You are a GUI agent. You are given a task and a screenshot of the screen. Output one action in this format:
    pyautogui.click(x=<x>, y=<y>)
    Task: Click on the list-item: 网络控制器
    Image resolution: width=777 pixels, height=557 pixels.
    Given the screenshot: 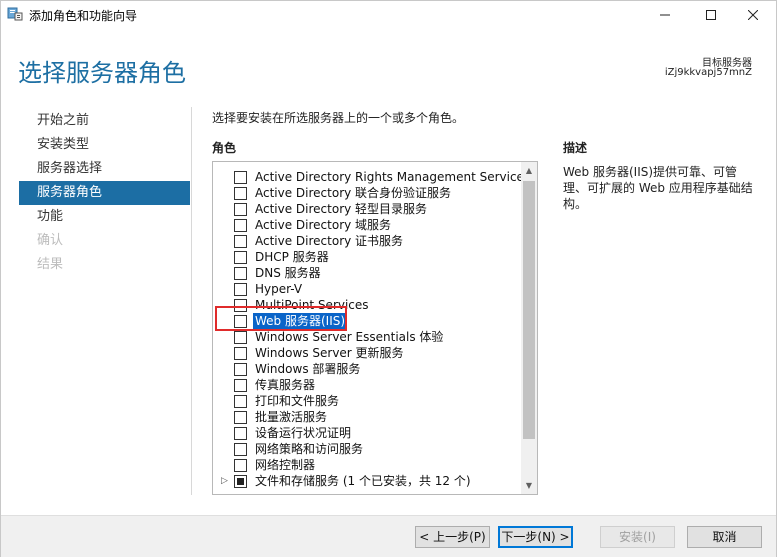 What is the action you would take?
    pyautogui.click(x=368, y=465)
    